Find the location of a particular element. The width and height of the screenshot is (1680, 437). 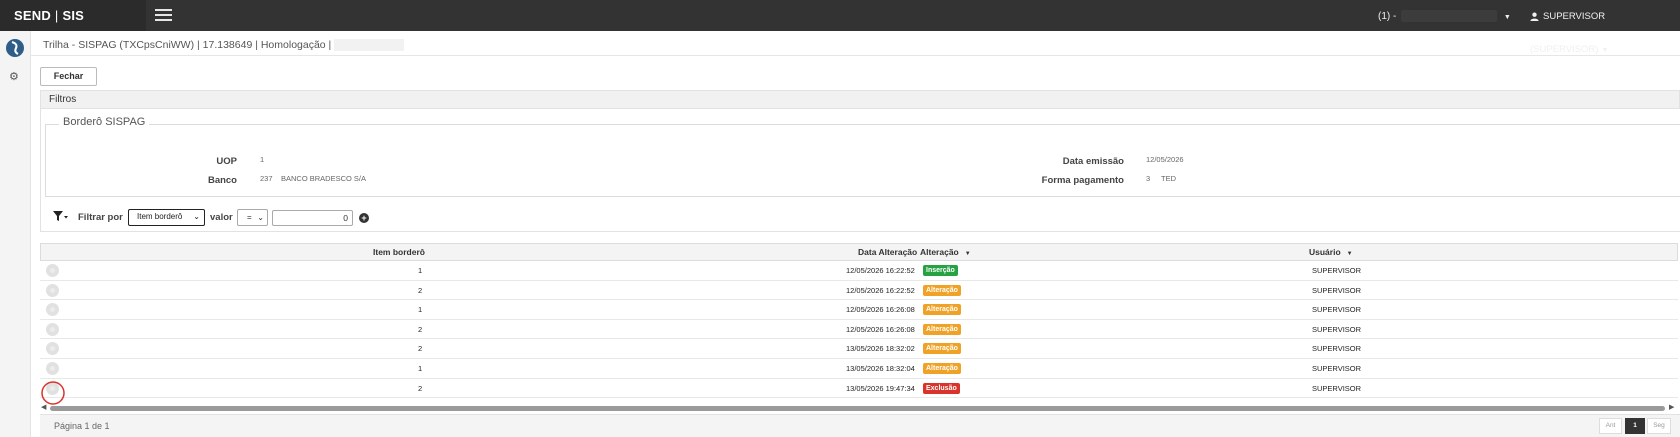

operator-value: = is located at coordinates (249, 217).